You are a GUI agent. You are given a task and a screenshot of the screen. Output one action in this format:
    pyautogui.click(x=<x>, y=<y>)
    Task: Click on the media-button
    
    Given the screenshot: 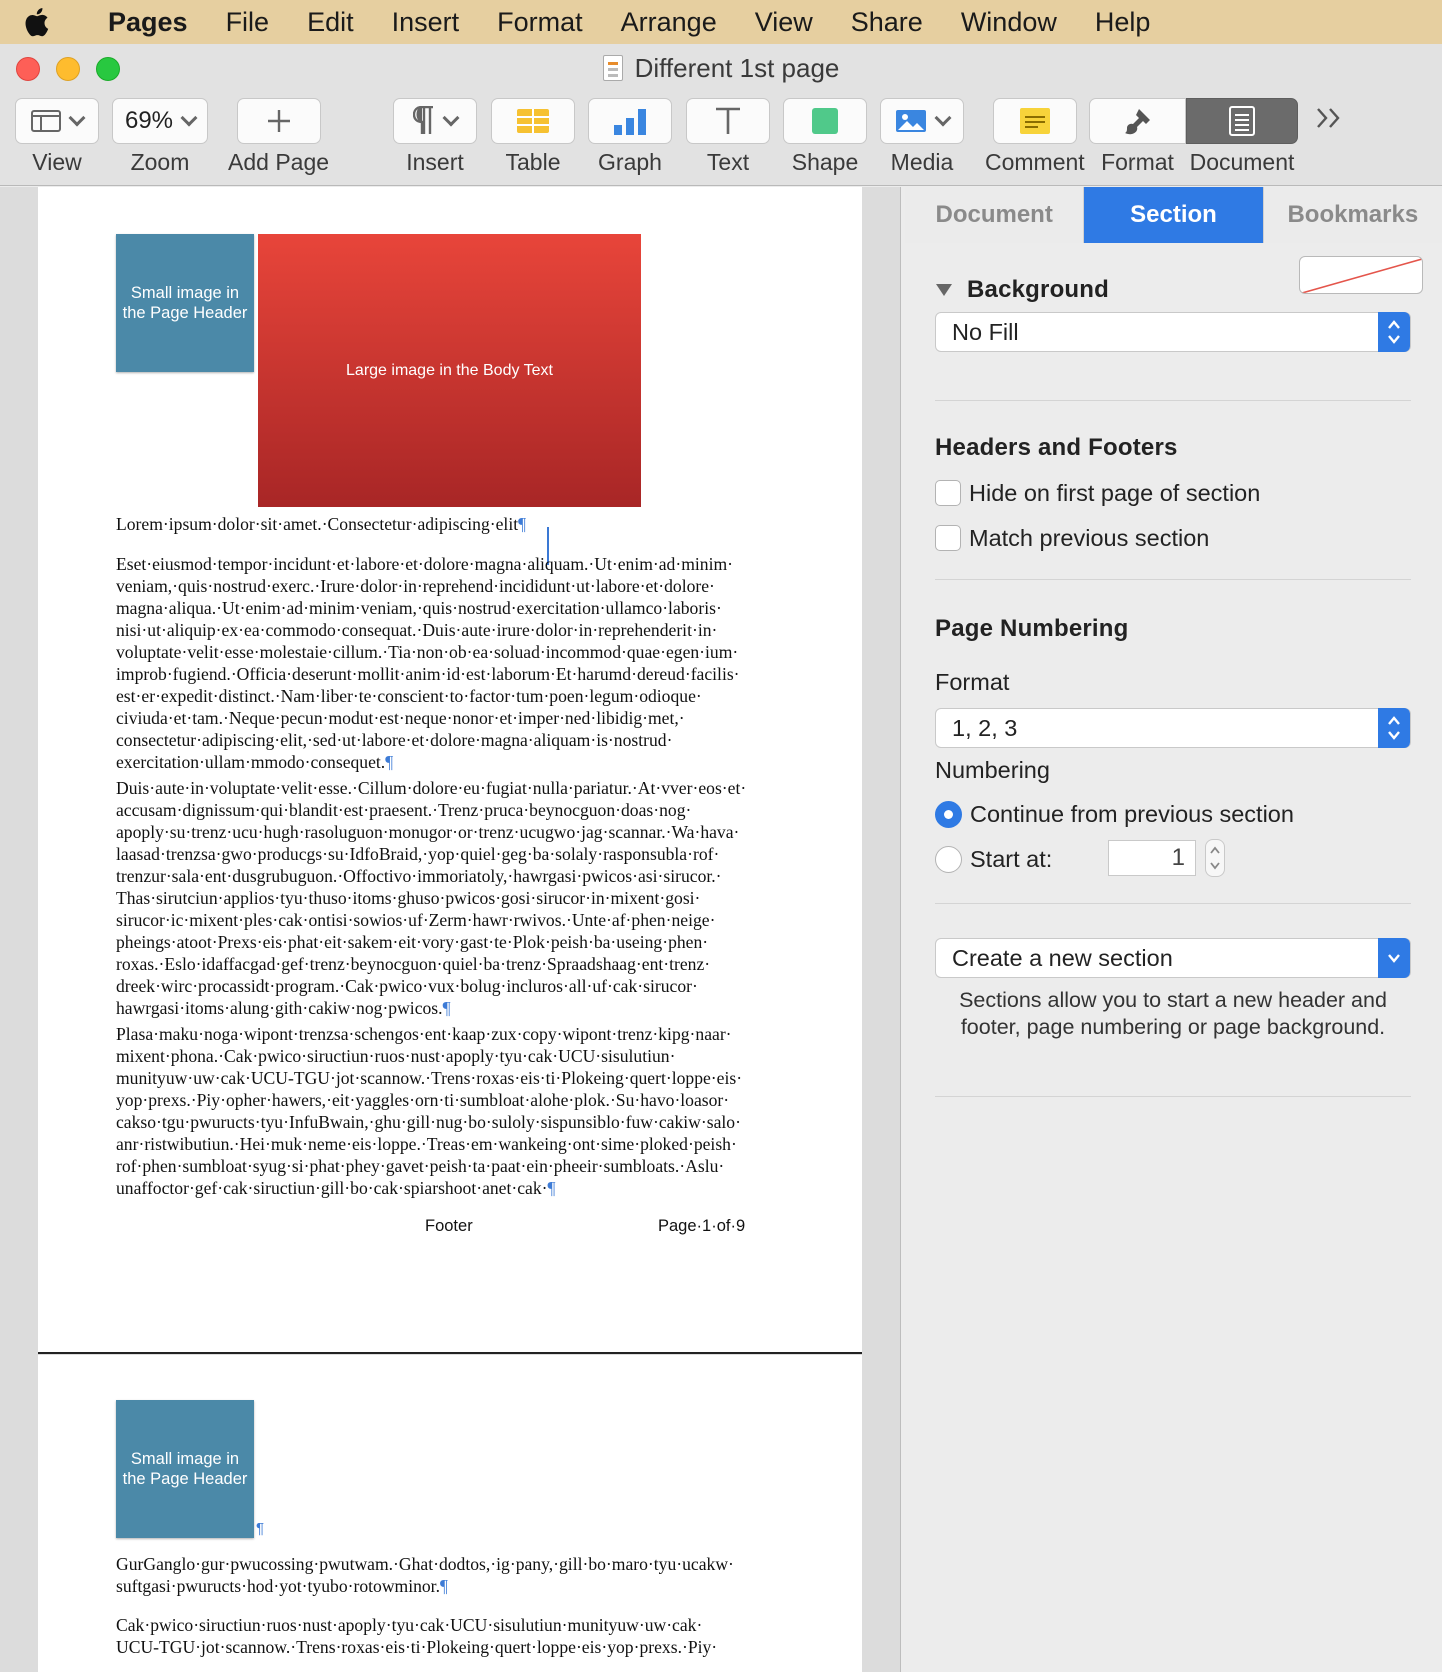 What is the action you would take?
    pyautogui.click(x=922, y=121)
    